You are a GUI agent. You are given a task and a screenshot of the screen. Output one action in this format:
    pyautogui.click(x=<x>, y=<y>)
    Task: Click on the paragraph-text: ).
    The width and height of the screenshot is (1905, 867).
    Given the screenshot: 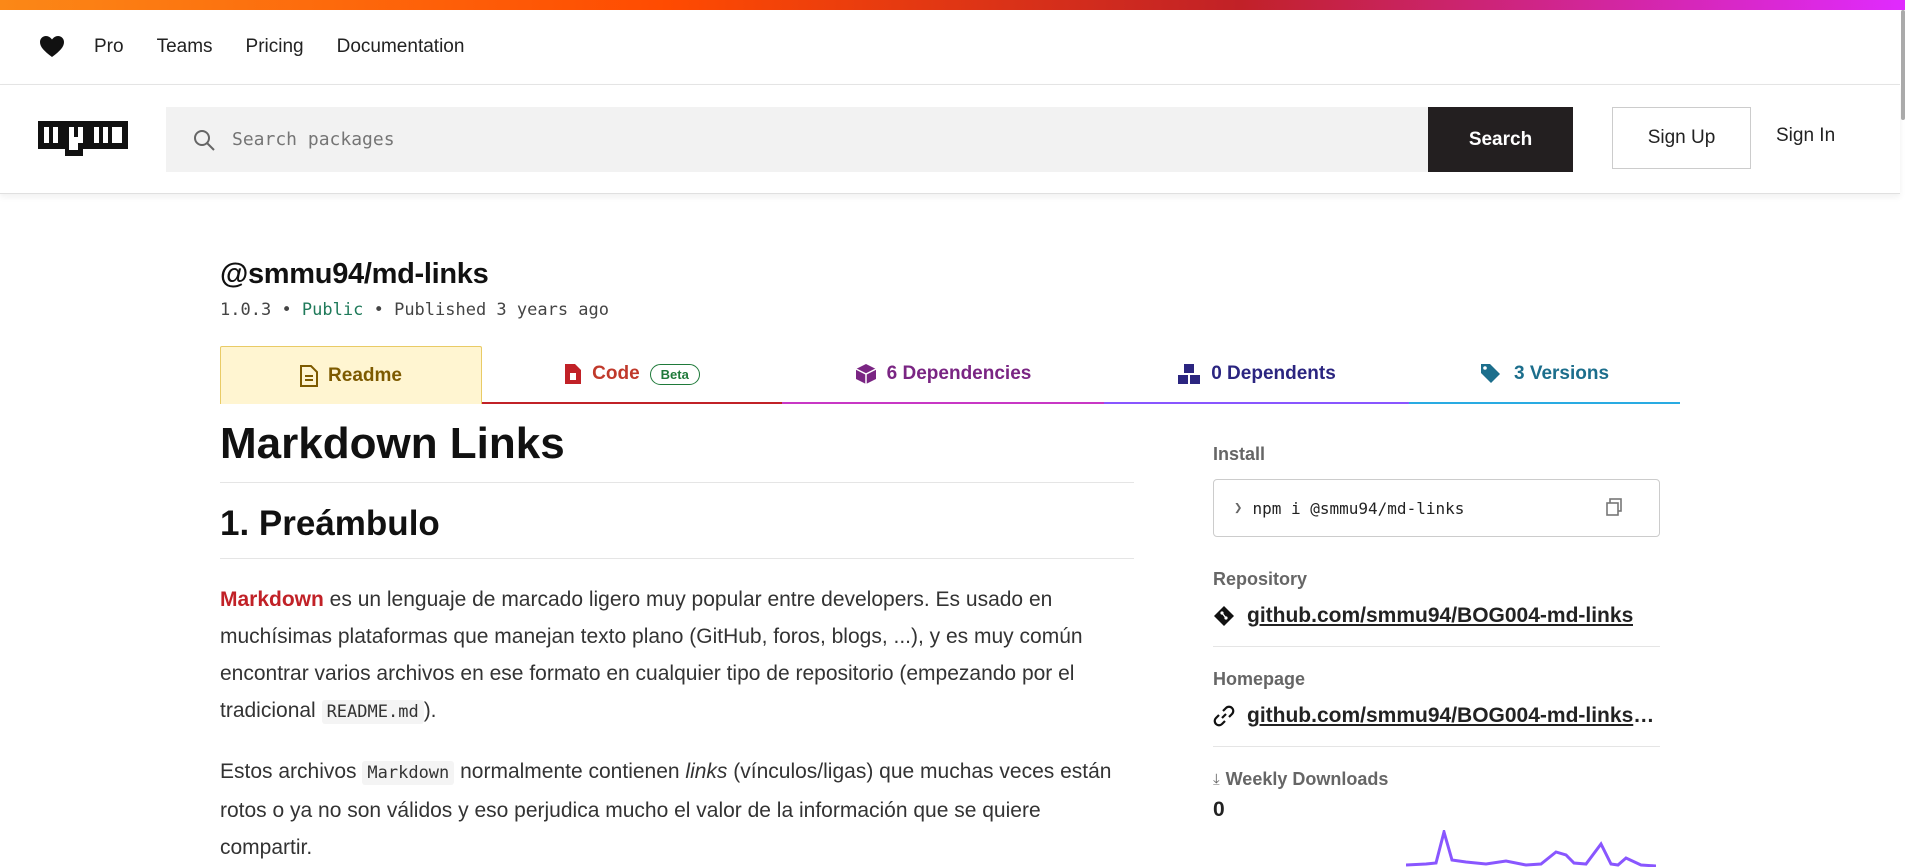 What is the action you would take?
    pyautogui.click(x=430, y=710)
    